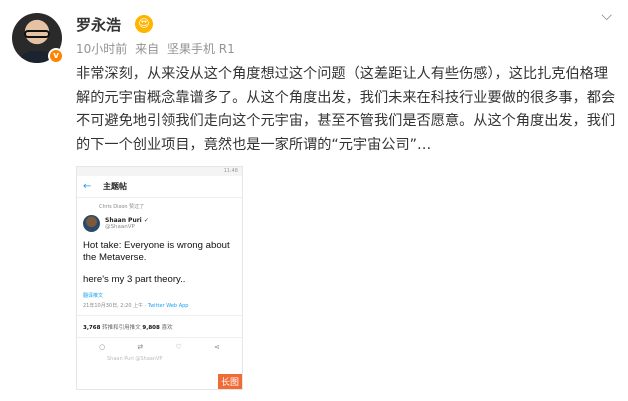  I want to click on tweet-page-title: 主题帖, so click(115, 186).